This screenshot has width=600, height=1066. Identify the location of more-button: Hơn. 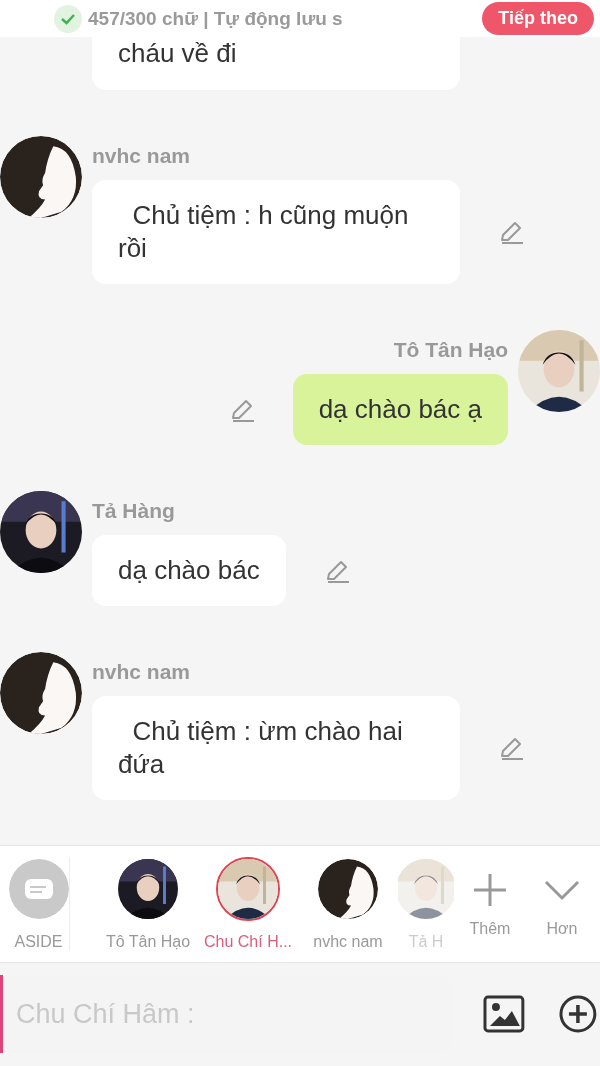
(562, 904).